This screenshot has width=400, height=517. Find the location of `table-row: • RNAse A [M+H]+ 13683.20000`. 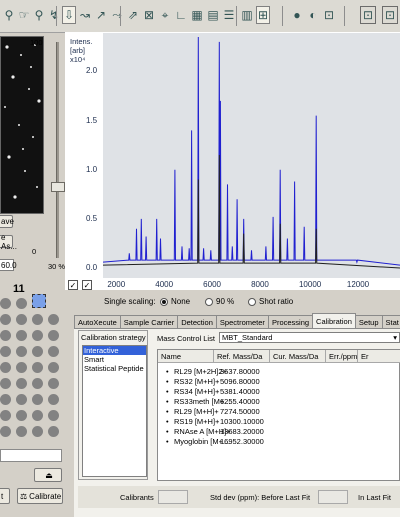

table-row: • RNAse A [M+H]+ 13683.20000 is located at coordinates (279, 432).